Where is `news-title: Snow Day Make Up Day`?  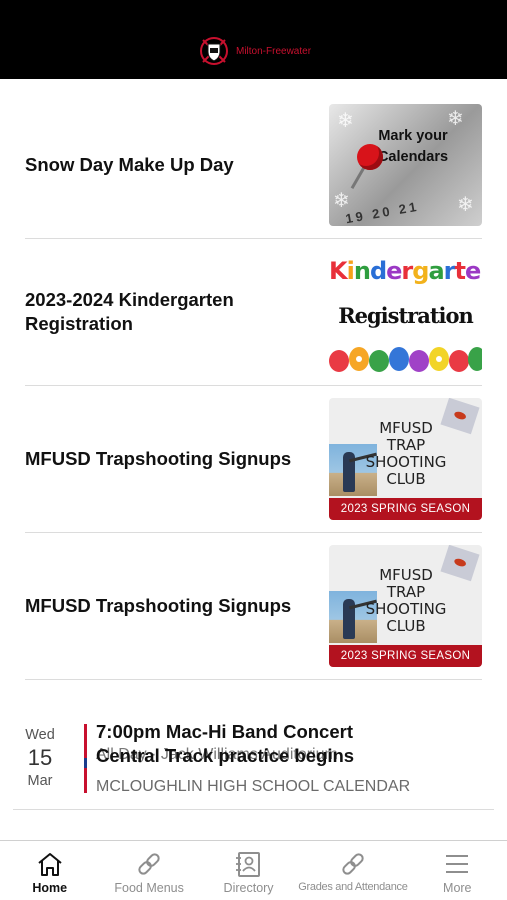 news-title: Snow Day Make Up Day is located at coordinates (172, 165).